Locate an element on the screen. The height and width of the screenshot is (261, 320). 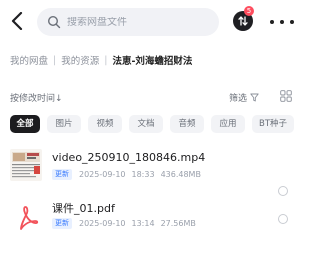
pdf-file-icon is located at coordinates (29, 218).